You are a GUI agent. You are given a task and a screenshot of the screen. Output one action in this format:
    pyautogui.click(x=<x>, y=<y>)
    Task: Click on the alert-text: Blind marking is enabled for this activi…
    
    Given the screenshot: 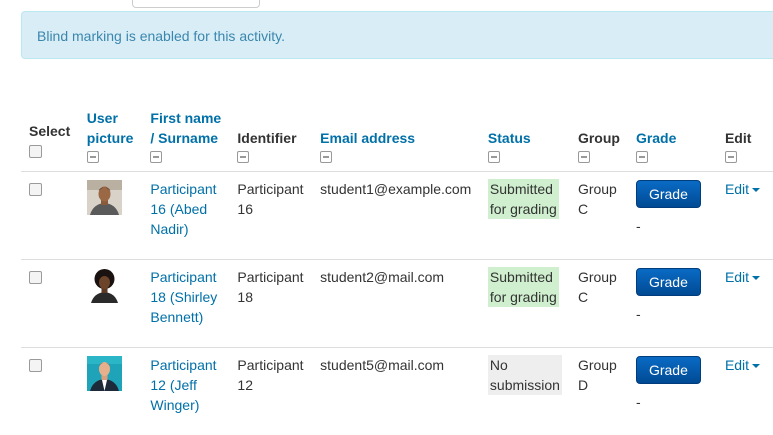 What is the action you would take?
    pyautogui.click(x=161, y=36)
    